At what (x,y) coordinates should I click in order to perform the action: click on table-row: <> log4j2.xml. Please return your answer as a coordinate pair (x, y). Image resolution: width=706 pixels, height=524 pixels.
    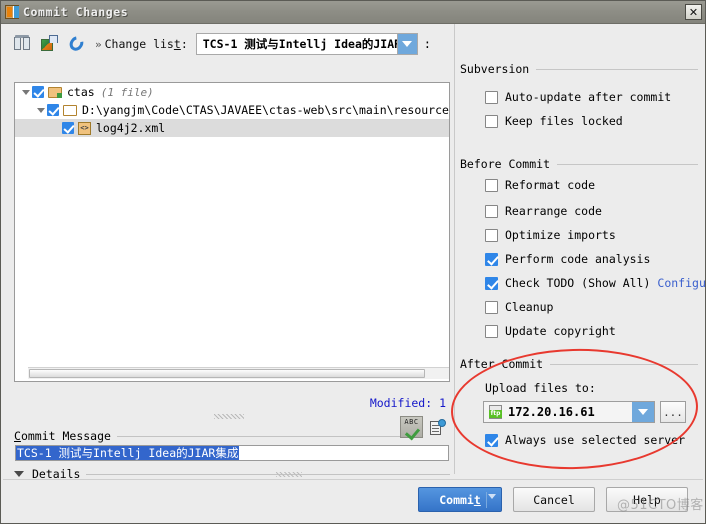
    Looking at the image, I should click on (232, 128).